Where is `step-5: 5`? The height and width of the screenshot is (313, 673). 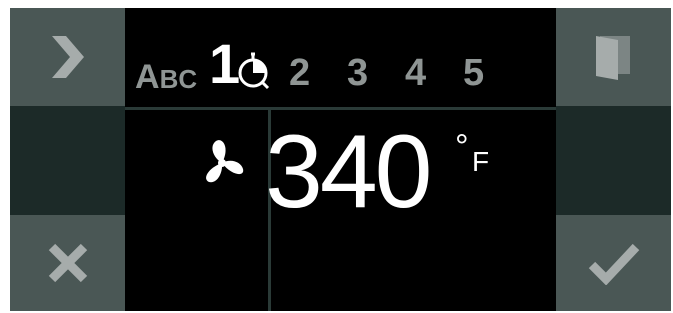 step-5: 5 is located at coordinates (473, 73).